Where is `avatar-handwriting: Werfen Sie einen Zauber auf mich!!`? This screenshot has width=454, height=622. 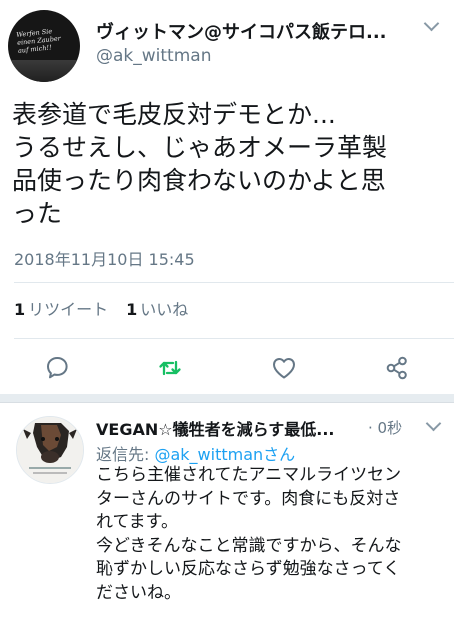 avatar-handwriting: Werfen Sie einen Zauber auf mich!! is located at coordinates (38, 41).